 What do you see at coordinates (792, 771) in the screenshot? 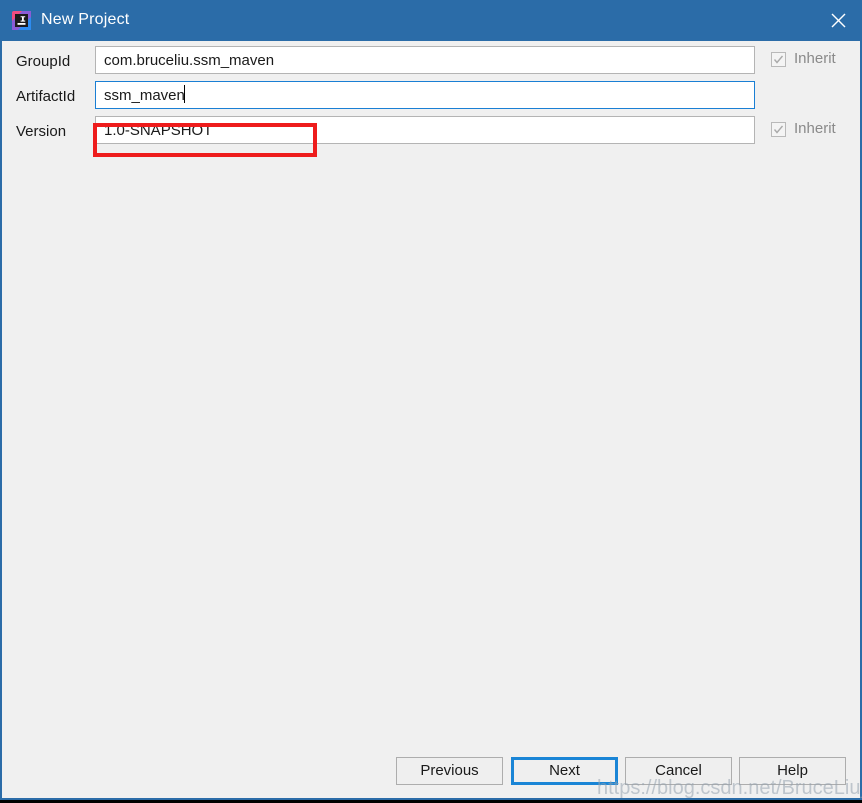
I see `help-button: Help` at bounding box center [792, 771].